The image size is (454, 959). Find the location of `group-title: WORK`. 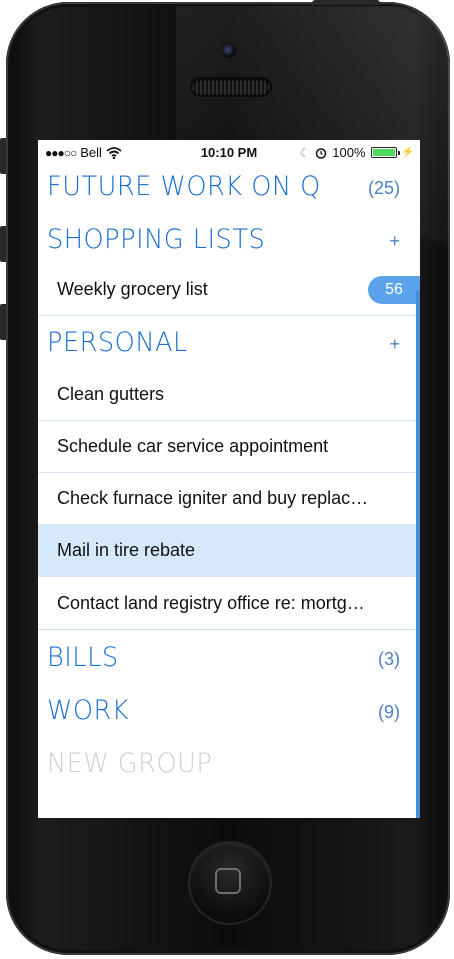

group-title: WORK is located at coordinates (88, 710).